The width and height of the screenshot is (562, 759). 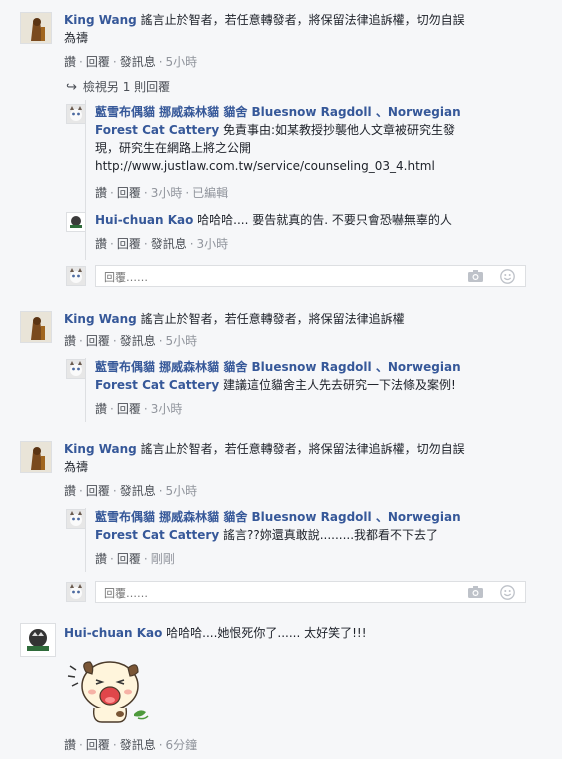 I want to click on reply-actions: 讚 · 回覆 · 發訊息 · 3小時, so click(x=162, y=244).